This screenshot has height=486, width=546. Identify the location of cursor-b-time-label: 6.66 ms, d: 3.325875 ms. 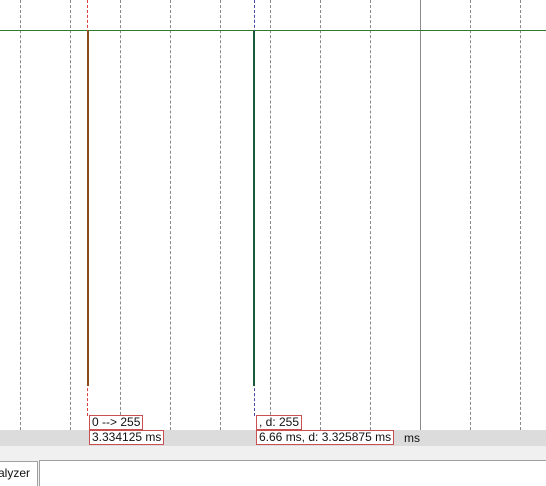
(325, 437).